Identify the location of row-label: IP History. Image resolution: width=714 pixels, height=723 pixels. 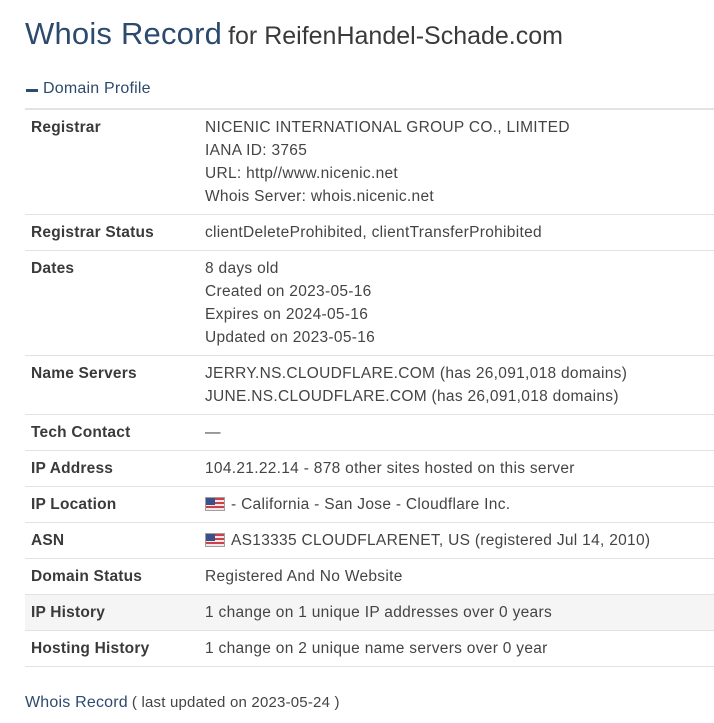
(112, 612).